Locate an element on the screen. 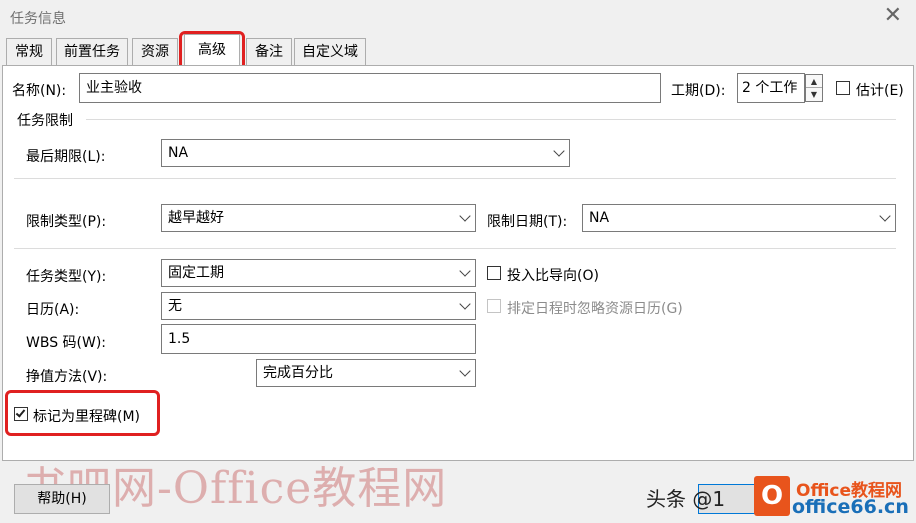  window-title: 任务信息 is located at coordinates (38, 19).